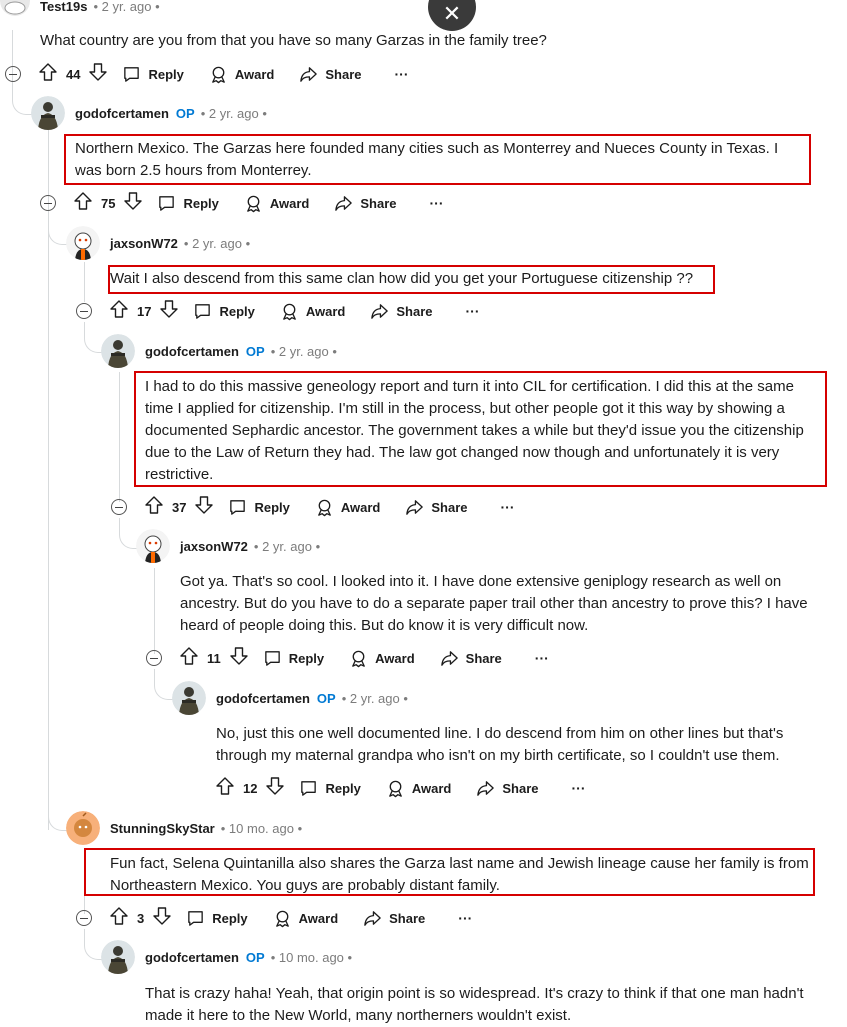 The width and height of the screenshot is (847, 1027). What do you see at coordinates (347, 658) in the screenshot?
I see `comment-actions: 11 Reply Award Share ···` at bounding box center [347, 658].